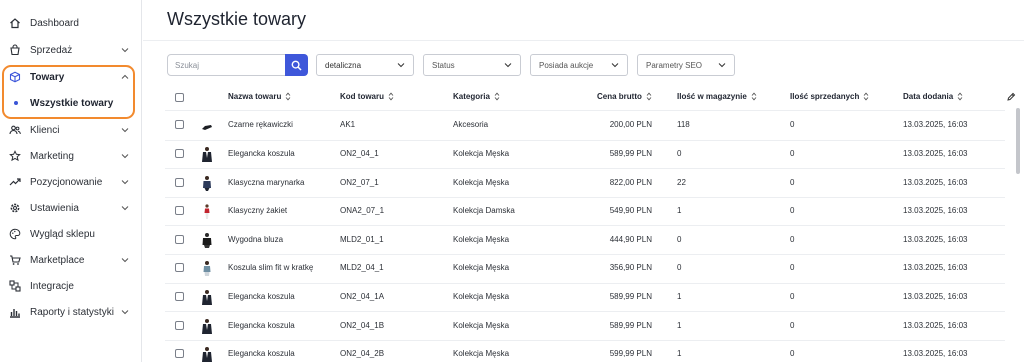 The width and height of the screenshot is (1024, 362). What do you see at coordinates (71, 312) in the screenshot?
I see `sidebar-item-raporty: Raporty i statystyki` at bounding box center [71, 312].